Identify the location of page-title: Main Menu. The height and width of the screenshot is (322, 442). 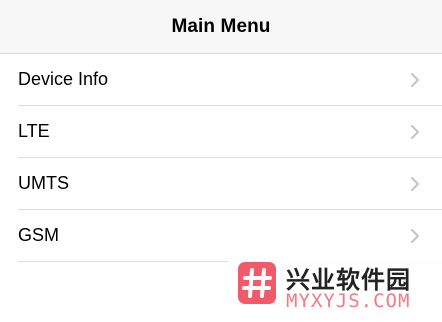
(221, 26).